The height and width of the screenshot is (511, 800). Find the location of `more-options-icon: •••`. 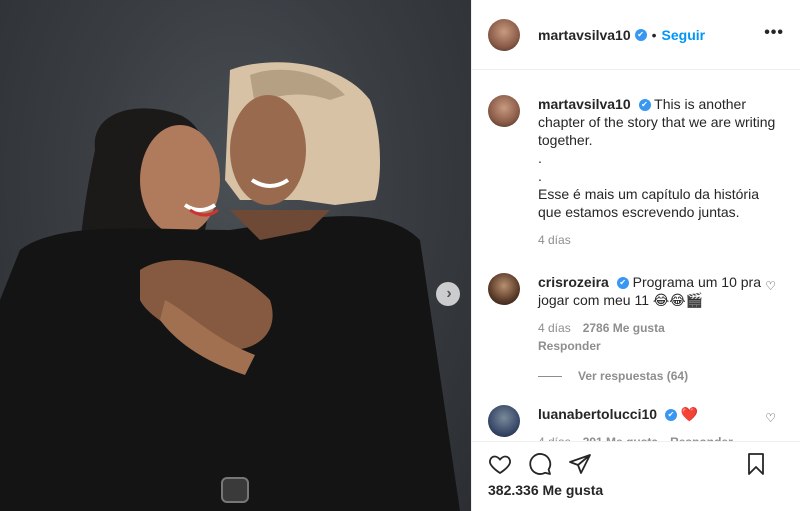

more-options-icon: ••• is located at coordinates (774, 33).